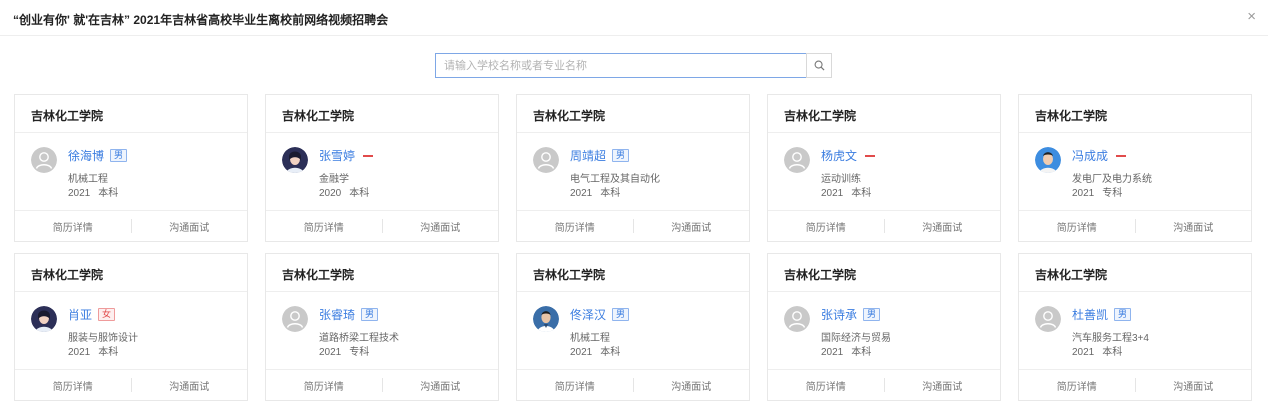 This screenshot has height=411, width=1268. I want to click on candidate-name-link: 佟泽汉, so click(588, 314).